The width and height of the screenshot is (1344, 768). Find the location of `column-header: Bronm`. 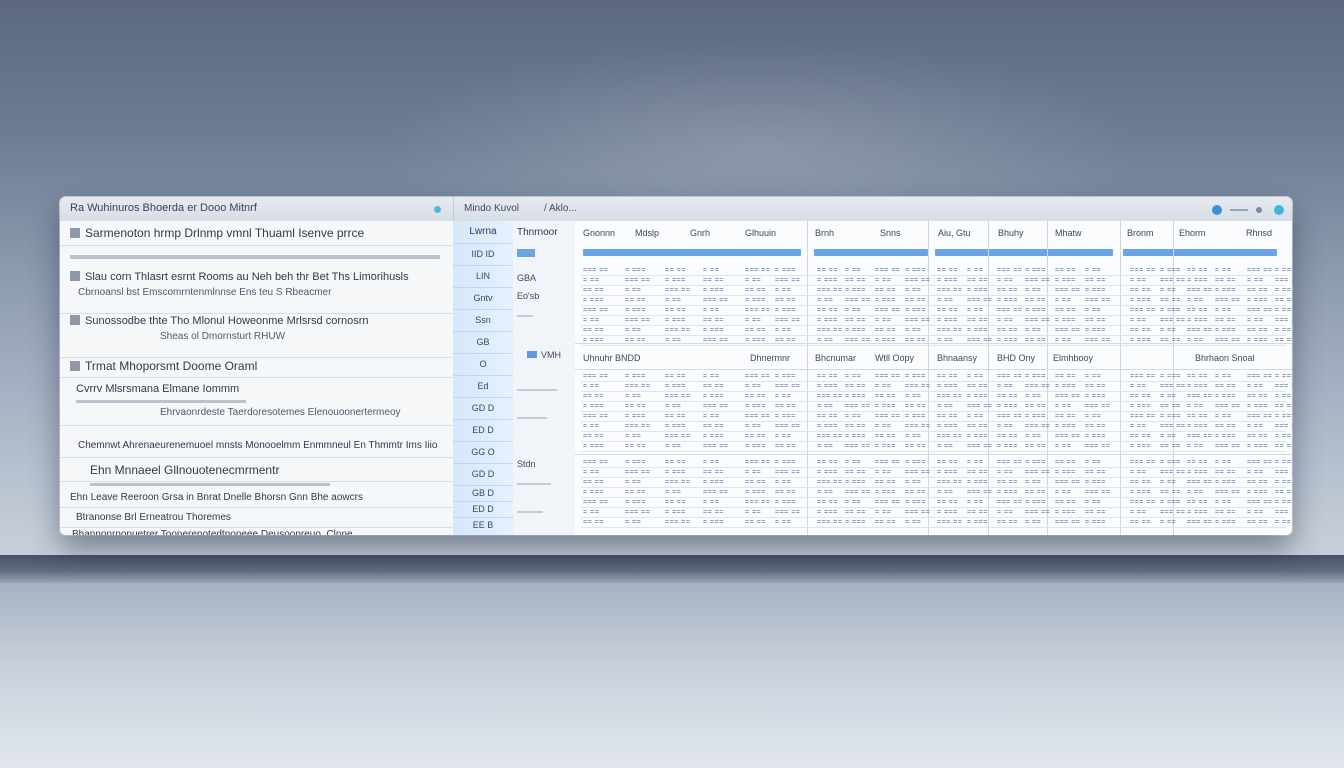

column-header: Bronm is located at coordinates (1140, 233).